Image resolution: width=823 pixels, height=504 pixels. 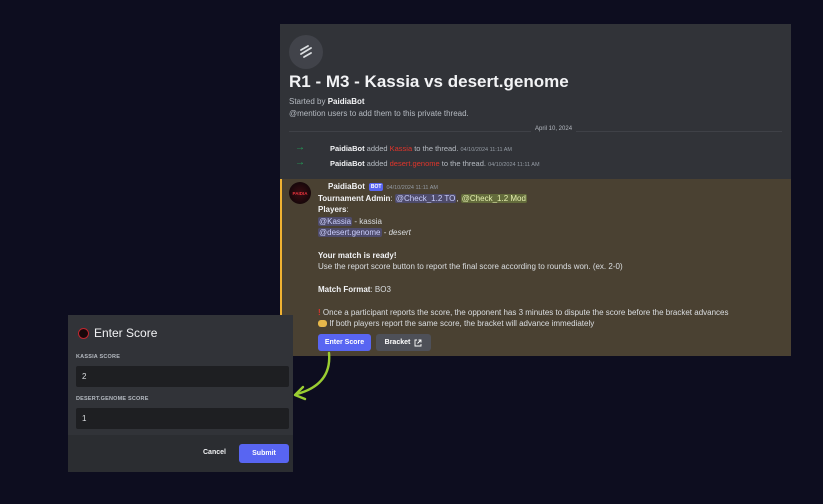 What do you see at coordinates (399, 233) in the screenshot?
I see `player-suffix: desert` at bounding box center [399, 233].